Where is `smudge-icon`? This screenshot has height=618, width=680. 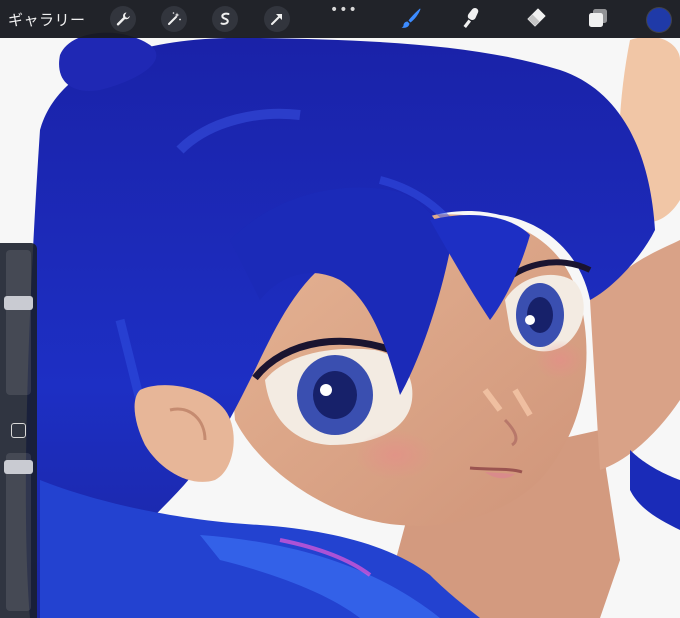 smudge-icon is located at coordinates (472, 20).